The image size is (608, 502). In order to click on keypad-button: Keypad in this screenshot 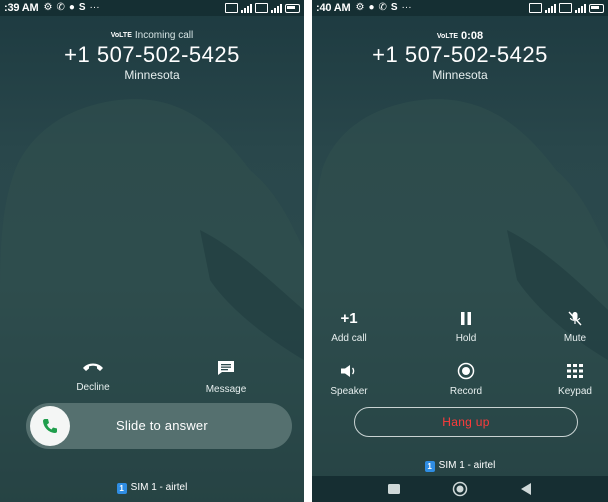, I will do `click(573, 379)`.